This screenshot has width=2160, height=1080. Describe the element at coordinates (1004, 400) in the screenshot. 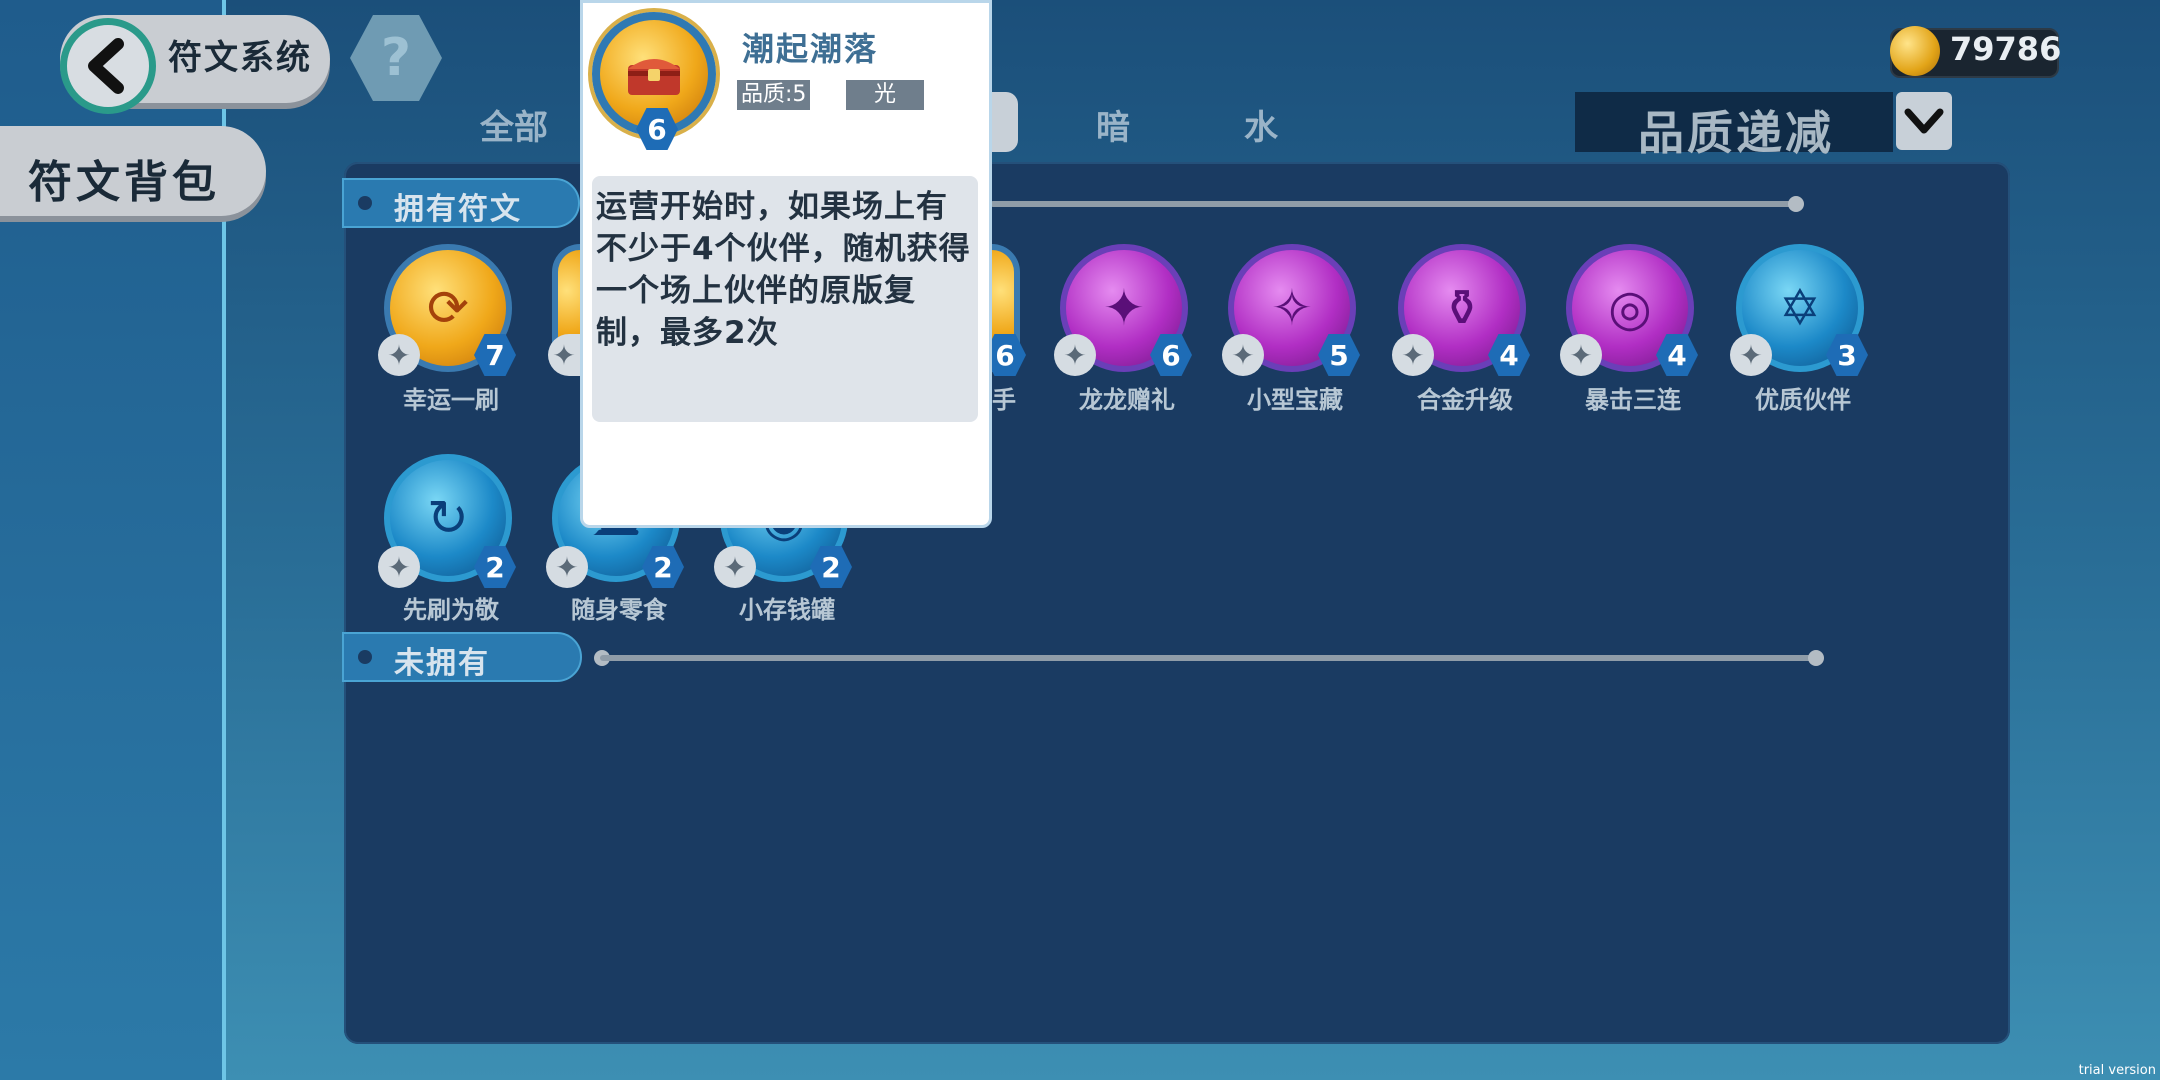

I see `rune-name-fragment: 手` at that location.